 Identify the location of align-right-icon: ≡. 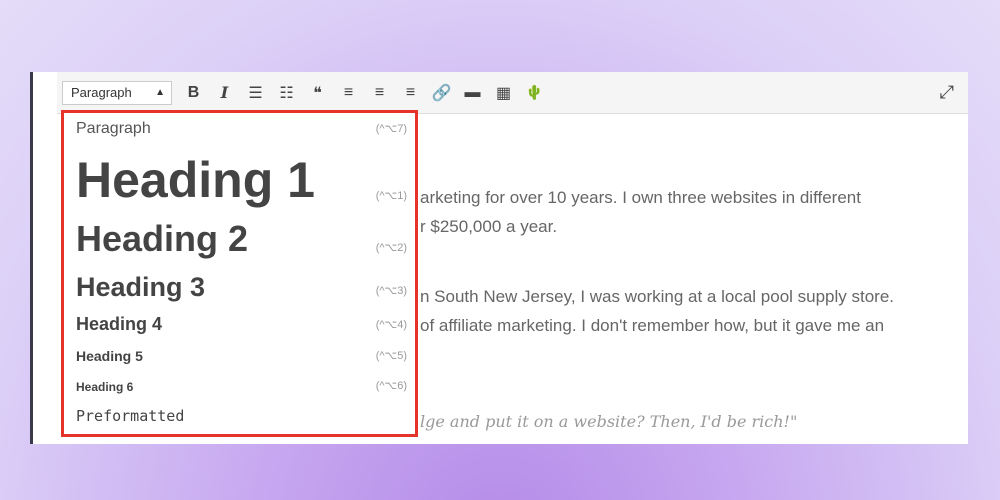
(410, 92).